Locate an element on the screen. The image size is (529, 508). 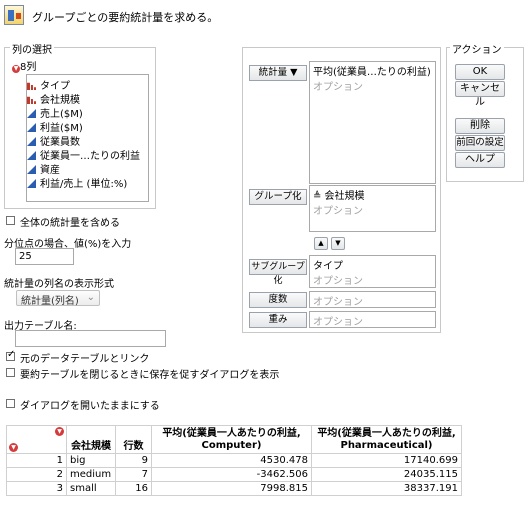
table-row: 3 small 16 7998.815 38337.191 is located at coordinates (234, 488).